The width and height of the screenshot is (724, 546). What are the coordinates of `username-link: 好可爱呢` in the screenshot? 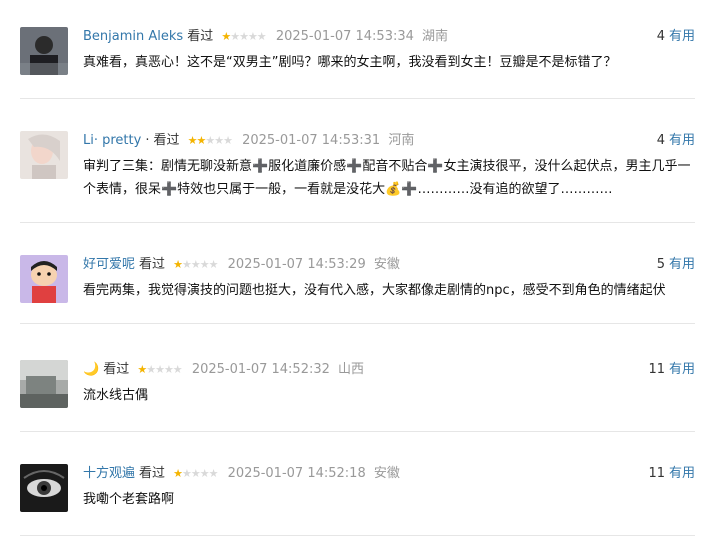 It's located at (109, 264).